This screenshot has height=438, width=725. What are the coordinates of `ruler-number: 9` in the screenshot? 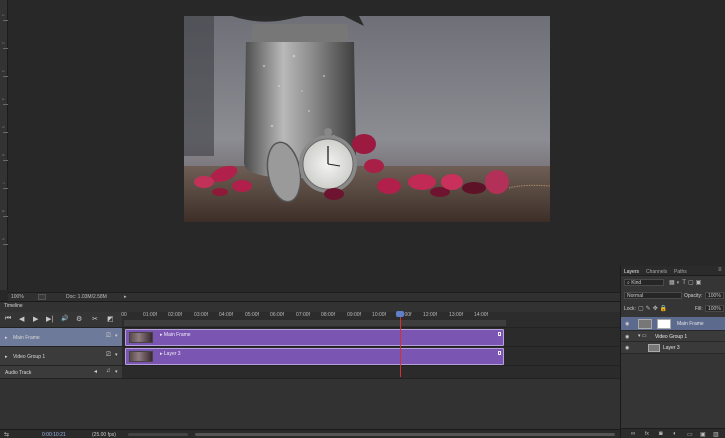 It's located at (3, 239).